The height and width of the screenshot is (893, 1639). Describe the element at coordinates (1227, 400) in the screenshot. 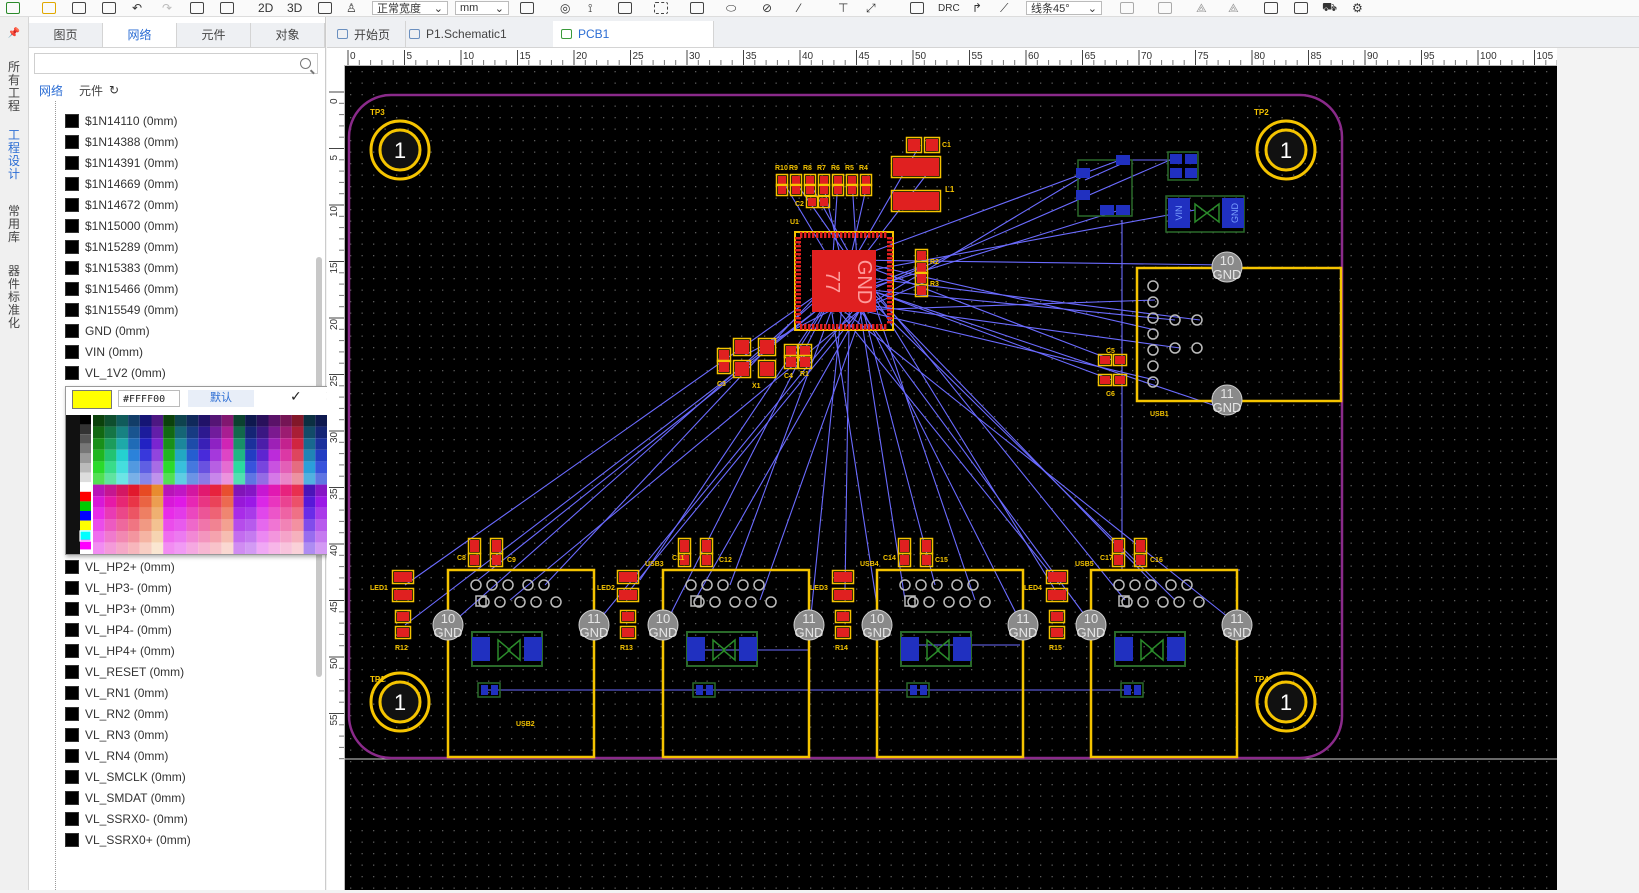

I see `gnd-pad: 11GND` at that location.